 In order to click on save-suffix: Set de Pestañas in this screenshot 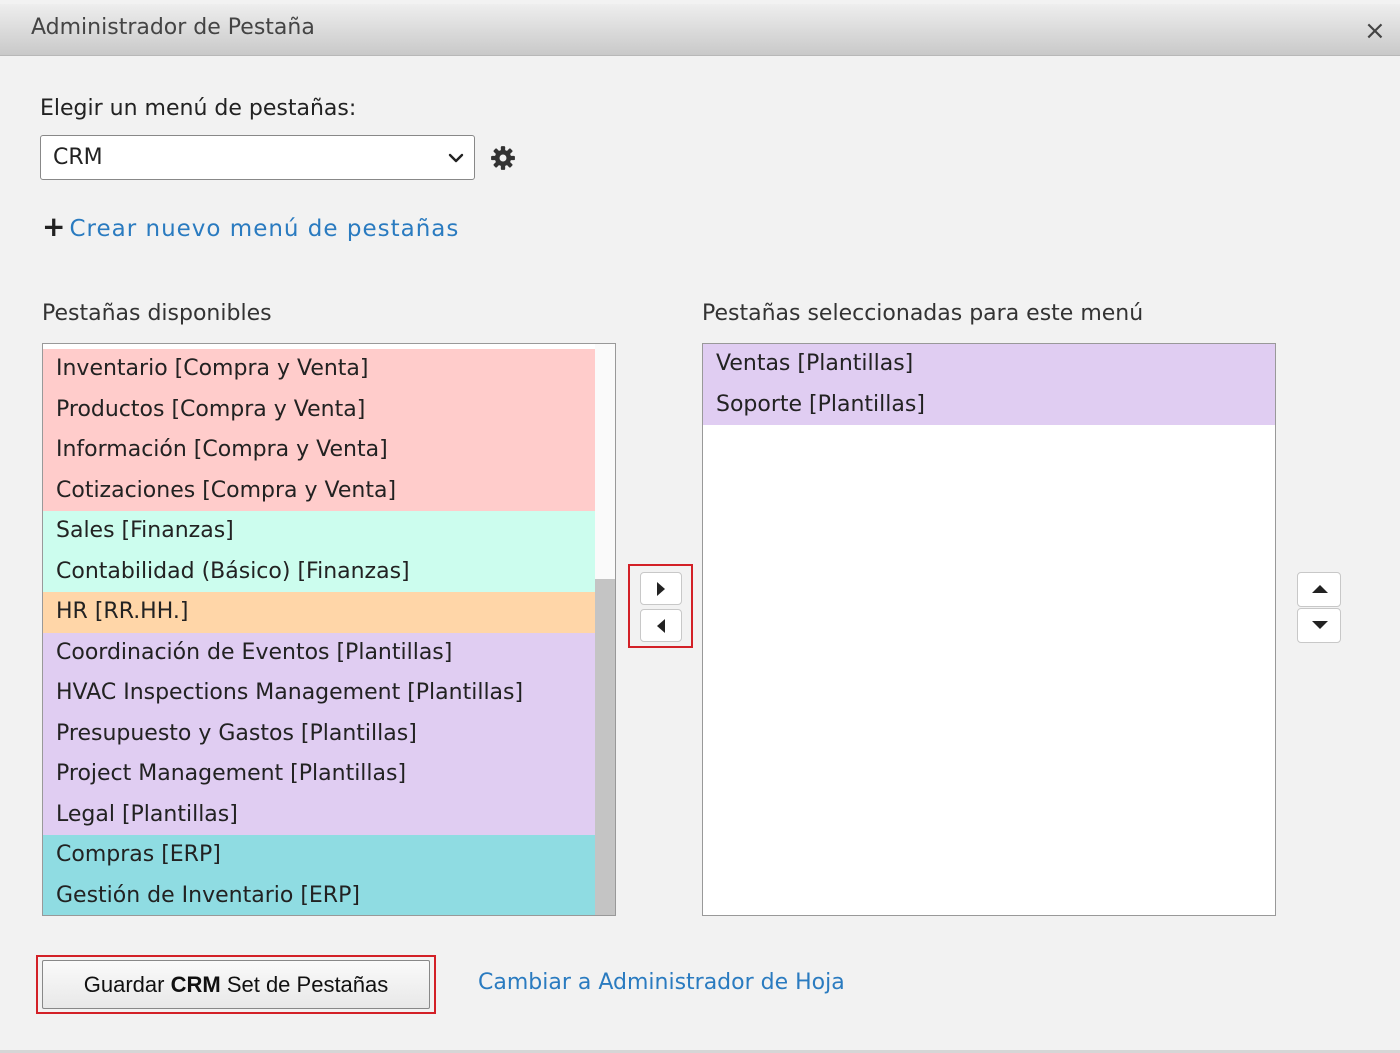, I will do `click(307, 984)`.